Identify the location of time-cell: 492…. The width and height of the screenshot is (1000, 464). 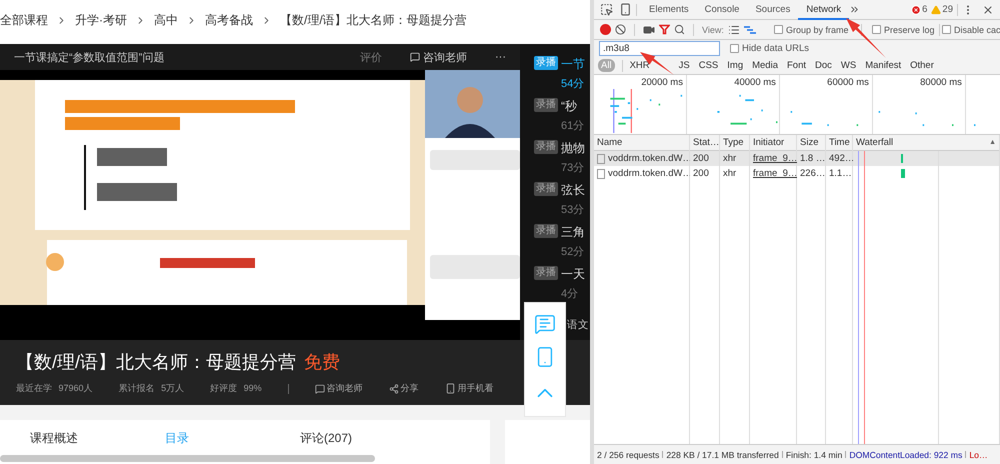
(839, 158).